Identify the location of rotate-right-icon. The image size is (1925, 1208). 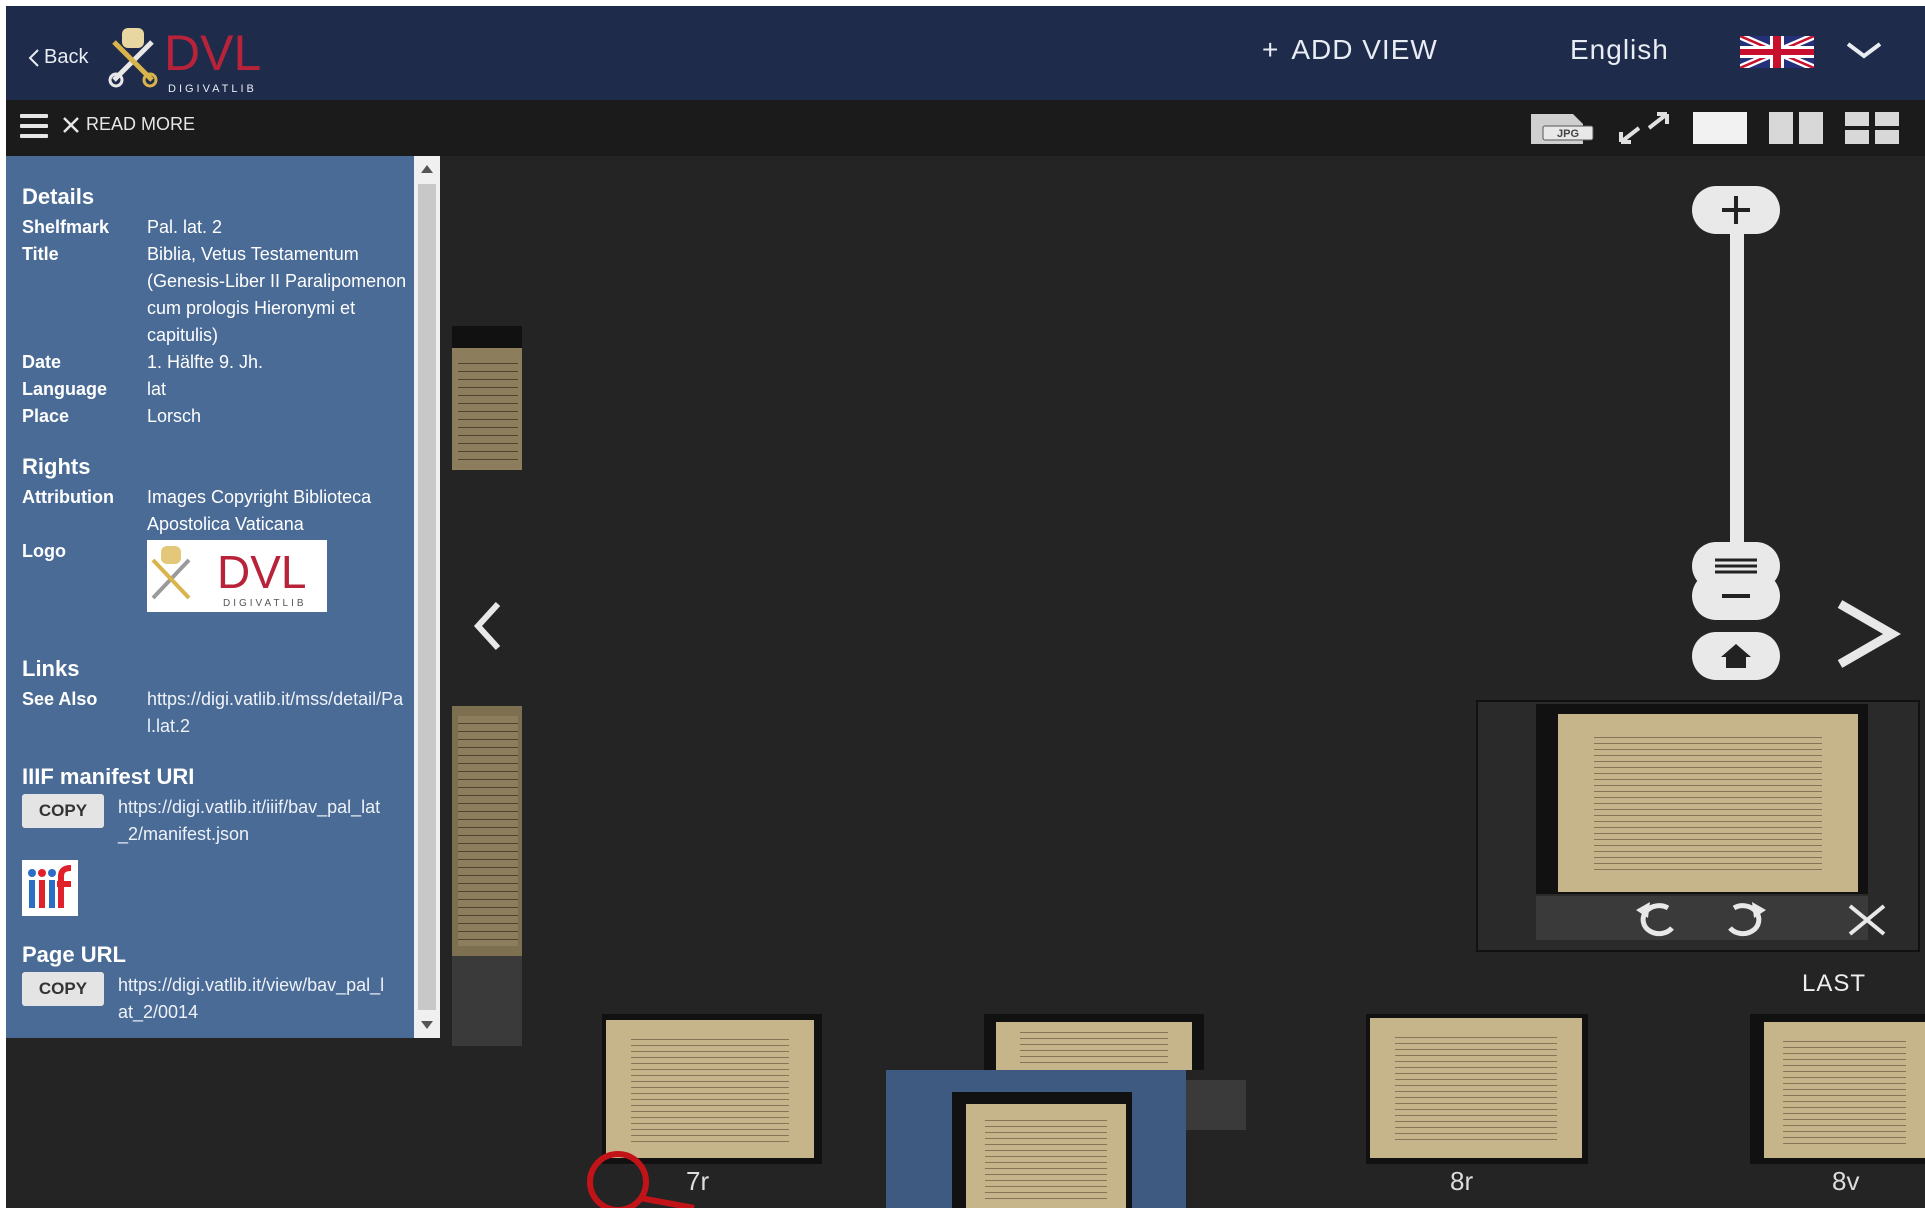
(1744, 919).